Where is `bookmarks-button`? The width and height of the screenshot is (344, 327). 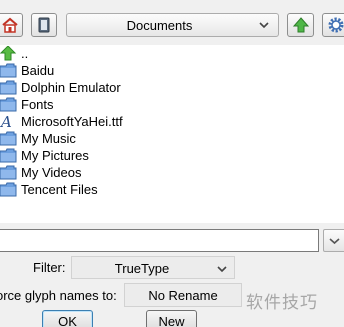
bookmarks-button is located at coordinates (44, 25).